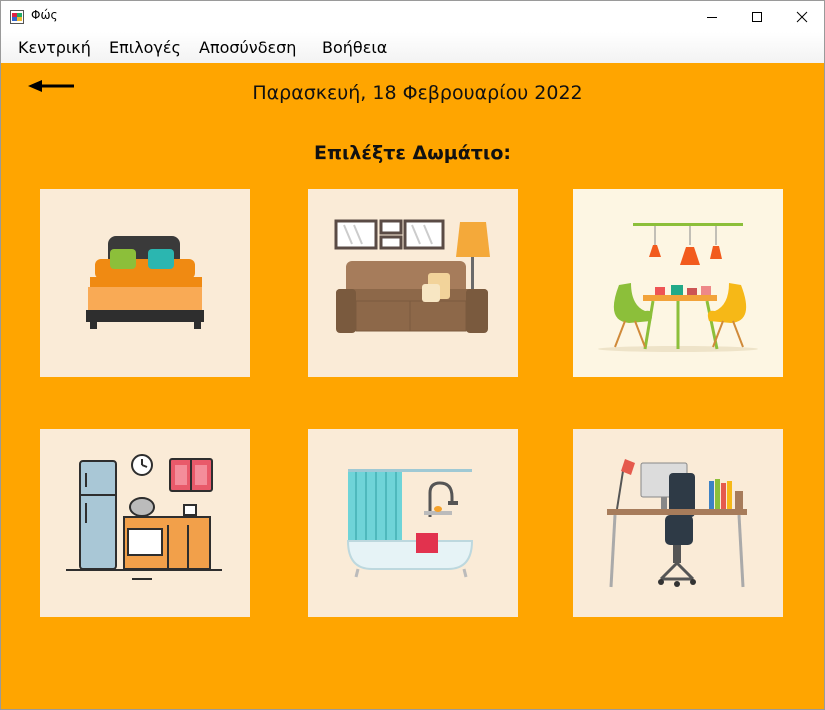  What do you see at coordinates (678, 287) in the screenshot?
I see `dining-table-icon` at bounding box center [678, 287].